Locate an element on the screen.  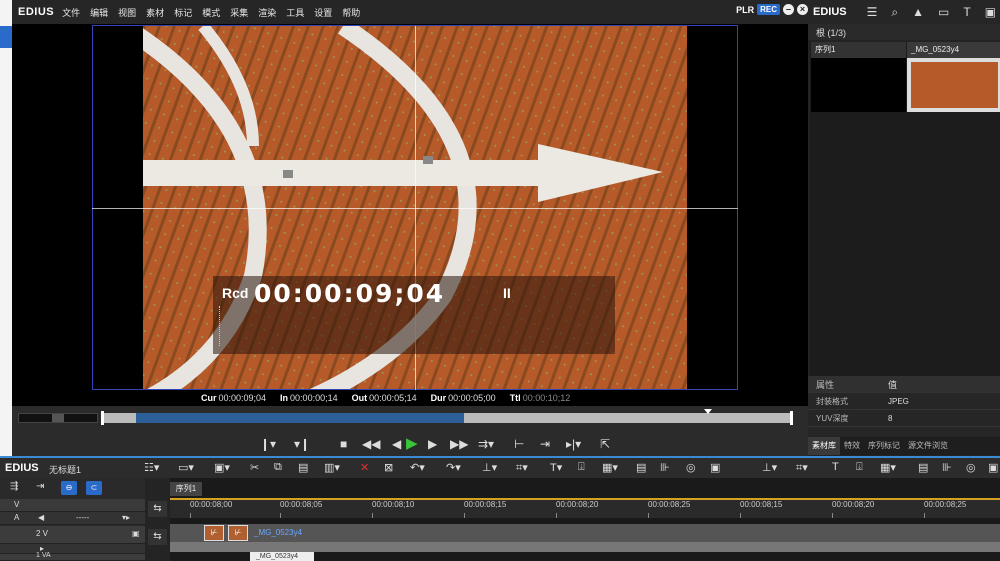
title2-icon: T is located at coordinates (835, 467).